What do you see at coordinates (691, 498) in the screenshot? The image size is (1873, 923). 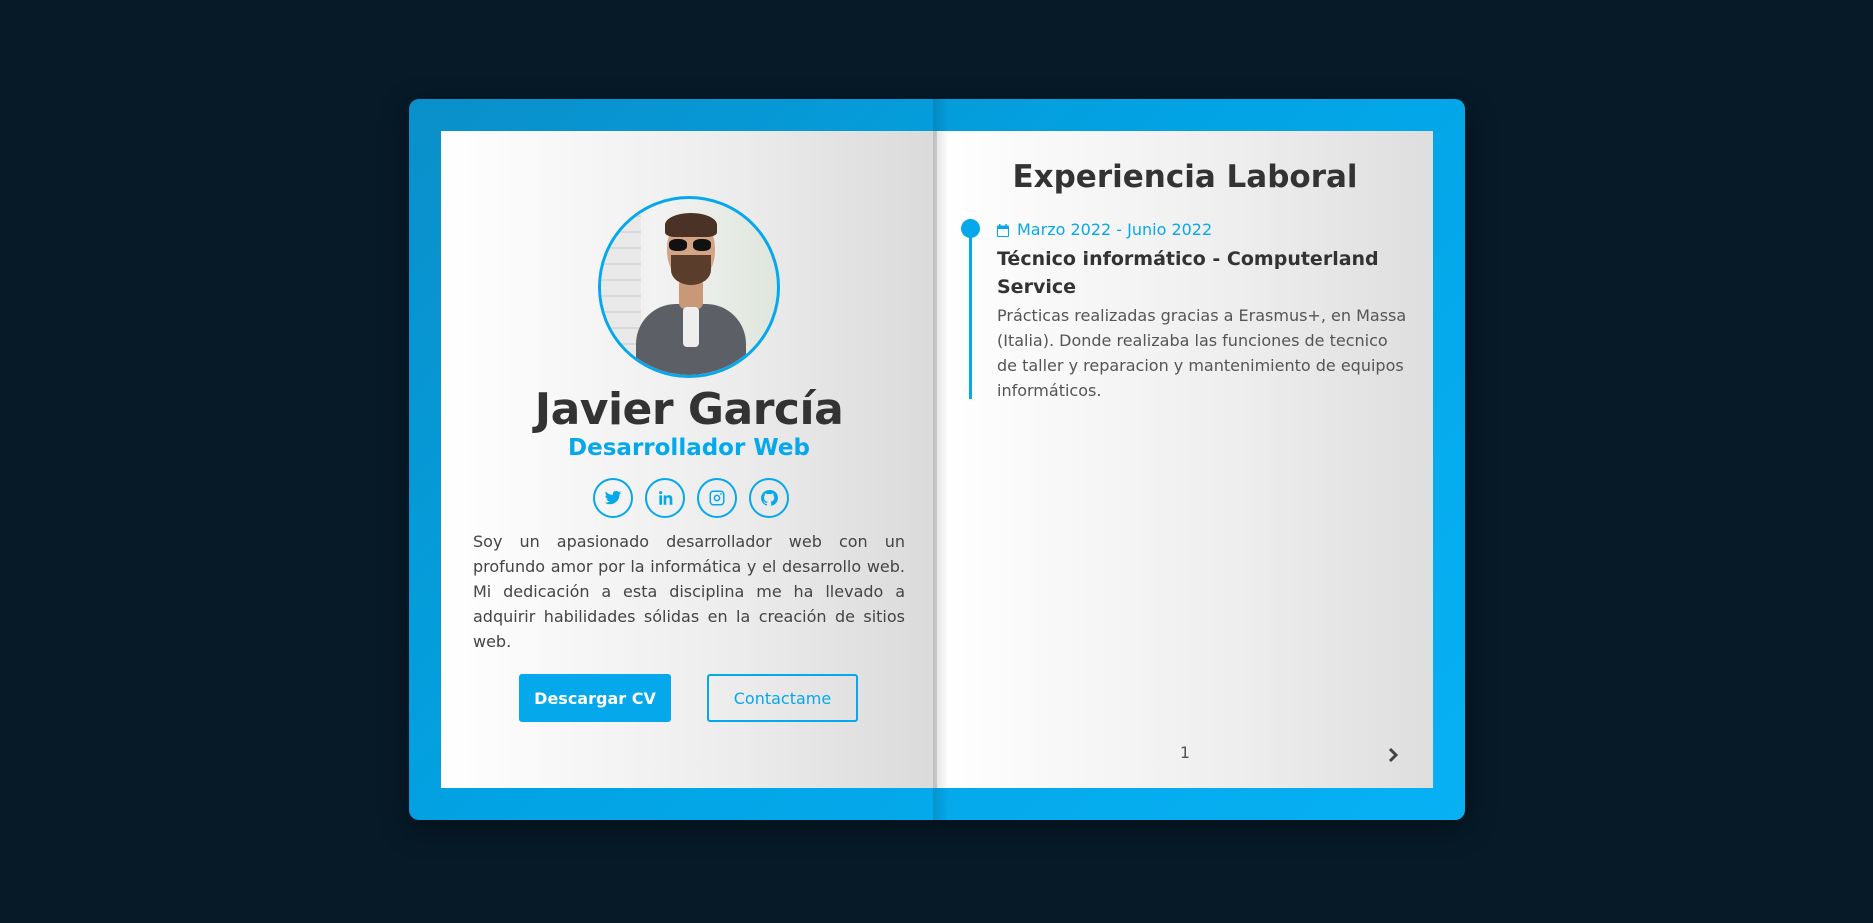 I see `social-links` at bounding box center [691, 498].